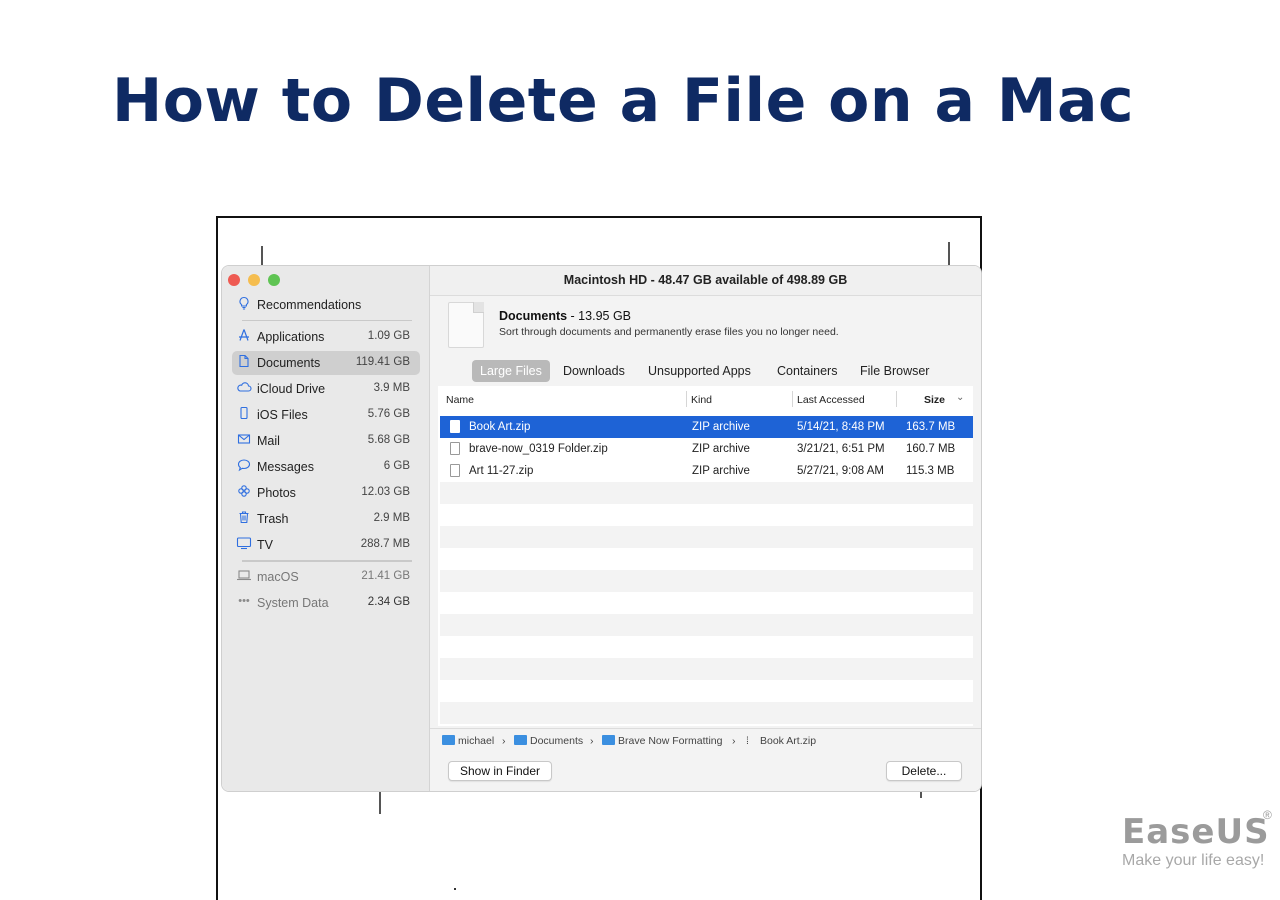  Describe the element at coordinates (244, 388) in the screenshot. I see `cloud-icon` at that location.